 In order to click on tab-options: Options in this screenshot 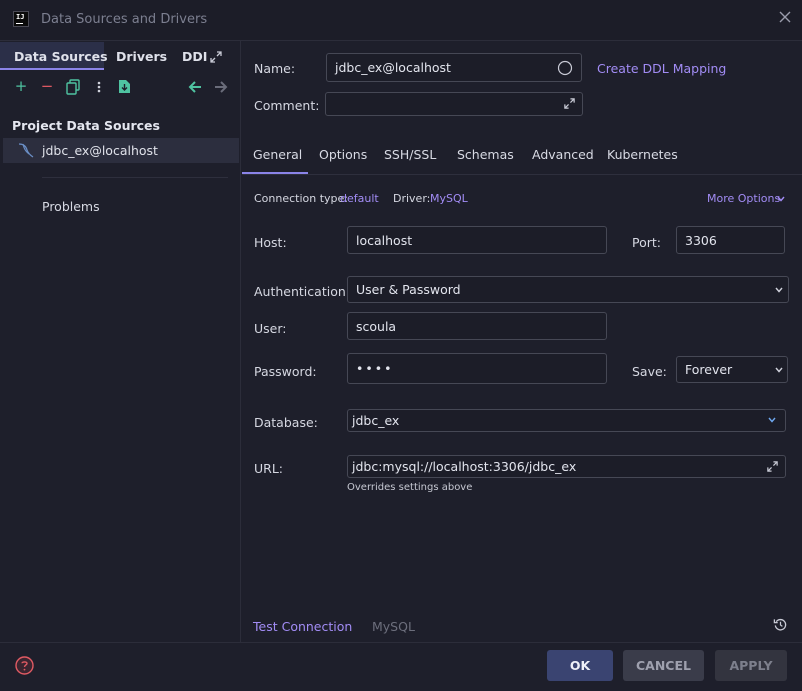, I will do `click(343, 154)`.